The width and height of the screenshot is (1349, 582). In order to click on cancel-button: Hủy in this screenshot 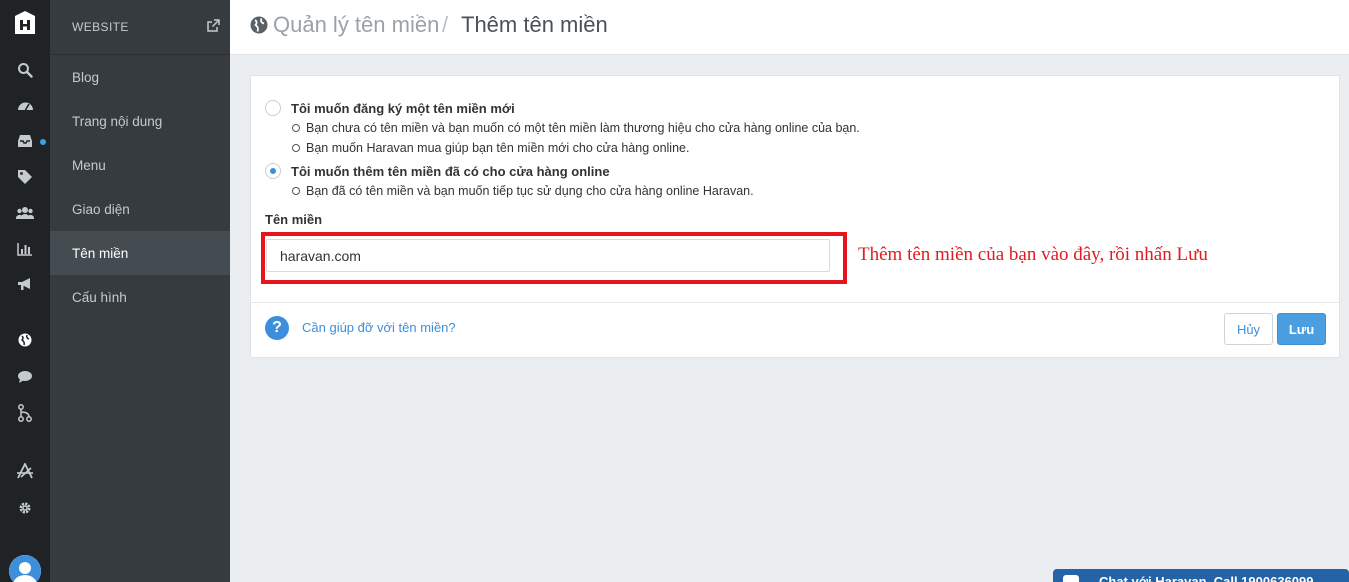, I will do `click(1248, 329)`.